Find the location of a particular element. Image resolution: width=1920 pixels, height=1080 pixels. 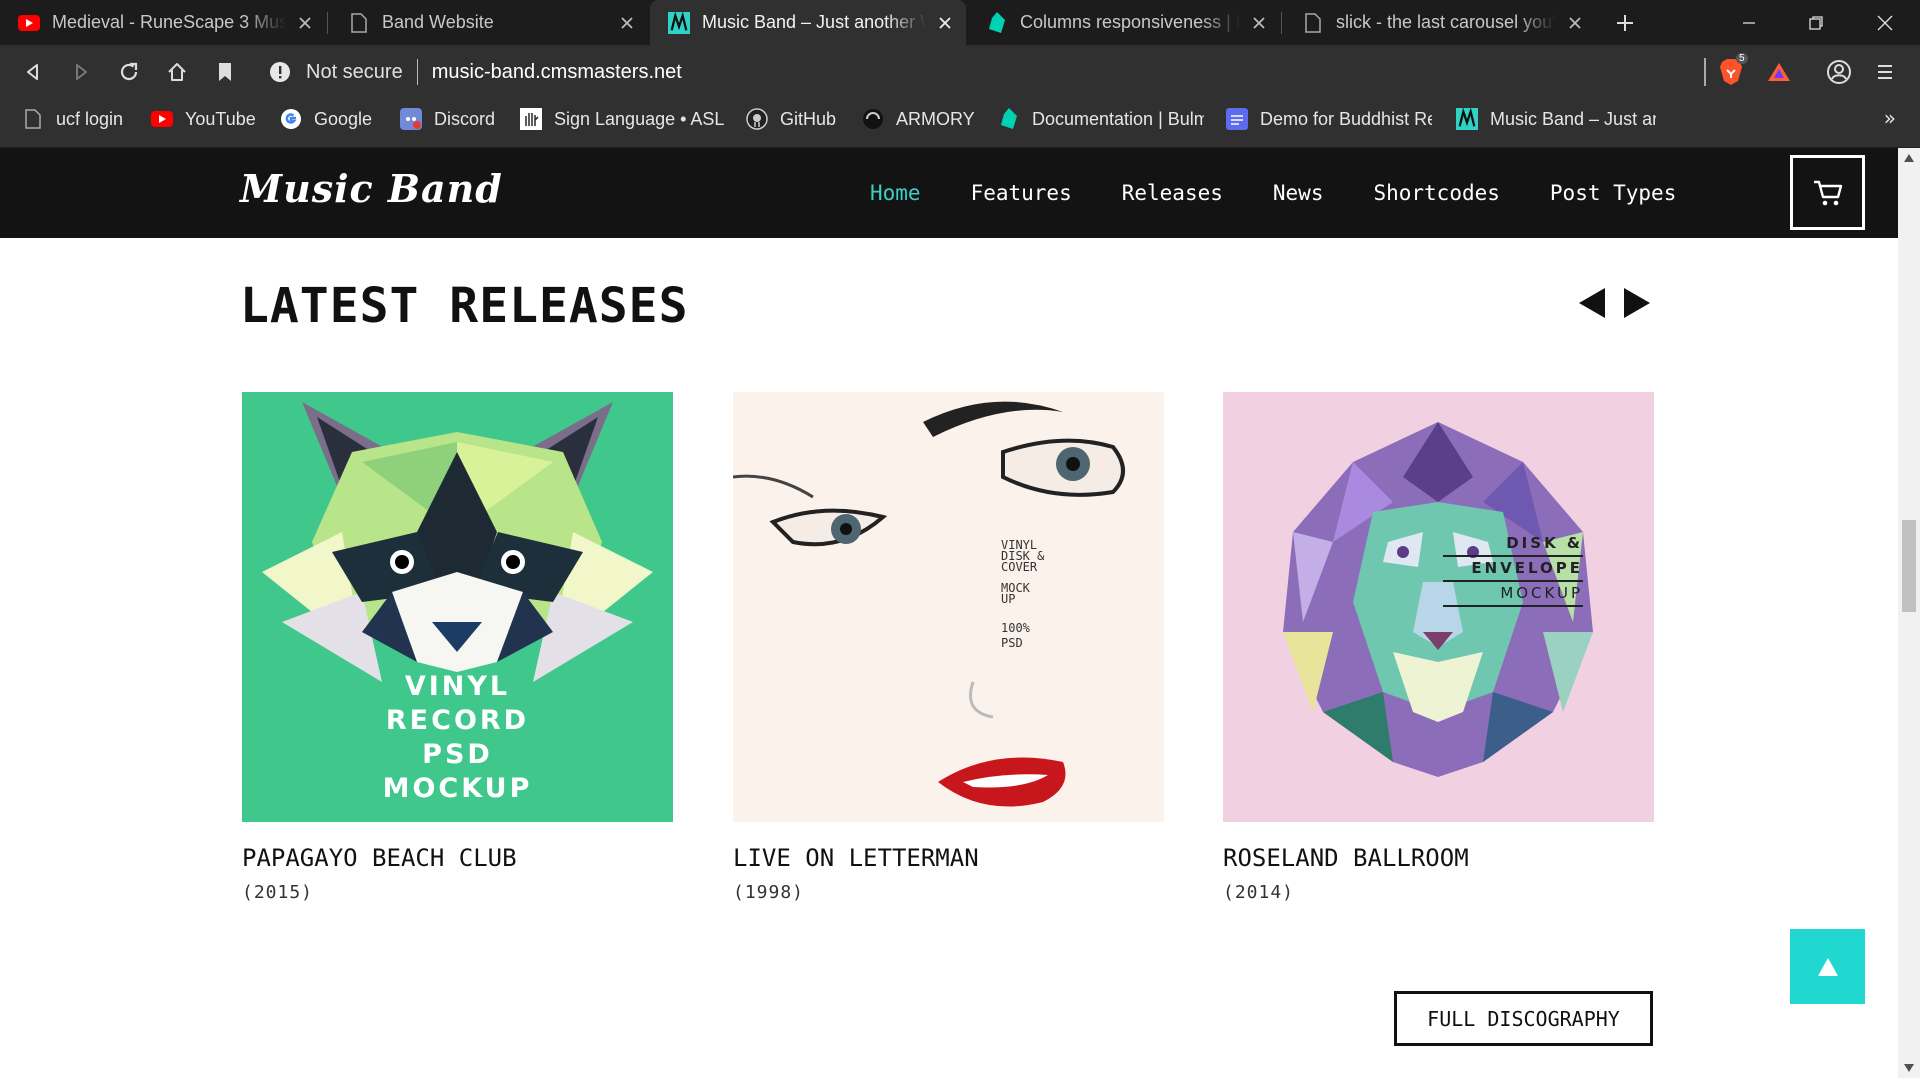

release-year: (2014) is located at coordinates (1259, 892).